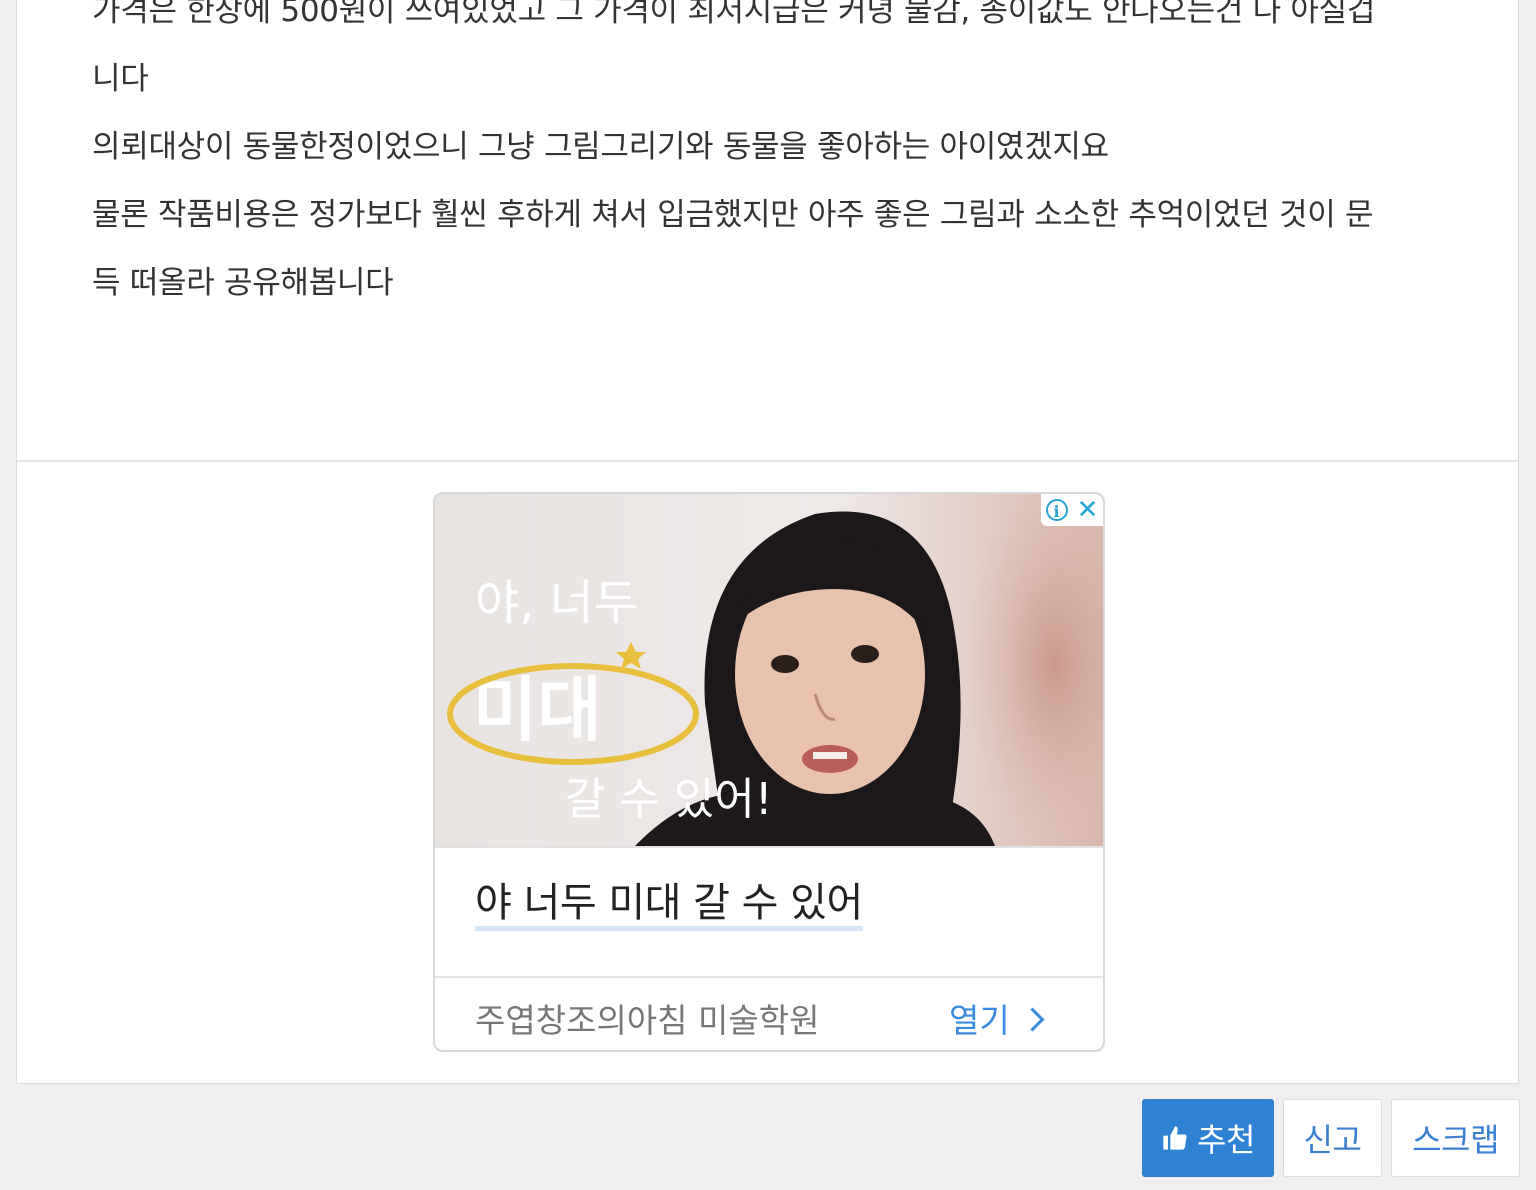 This screenshot has height=1190, width=1536. What do you see at coordinates (120, 79) in the screenshot?
I see `article-line: 니다` at bounding box center [120, 79].